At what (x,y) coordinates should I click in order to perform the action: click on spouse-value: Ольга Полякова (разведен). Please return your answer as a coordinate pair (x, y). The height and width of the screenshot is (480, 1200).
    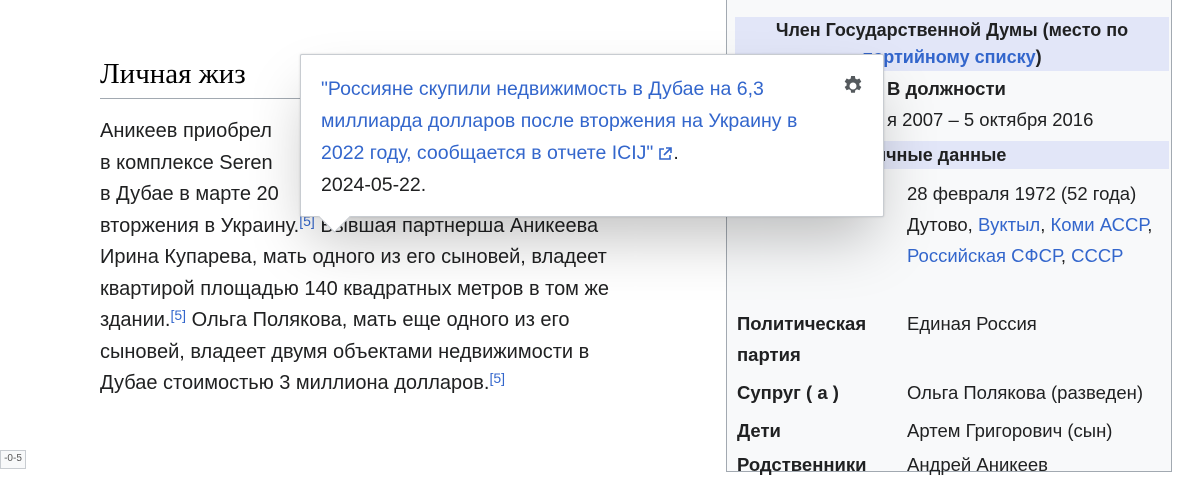
    Looking at the image, I should click on (1025, 392).